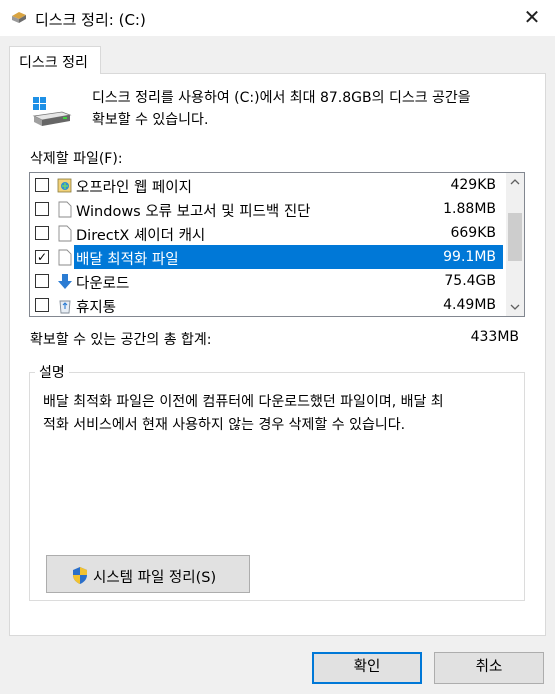 The height and width of the screenshot is (694, 555). I want to click on offline-pages-icon, so click(64, 185).